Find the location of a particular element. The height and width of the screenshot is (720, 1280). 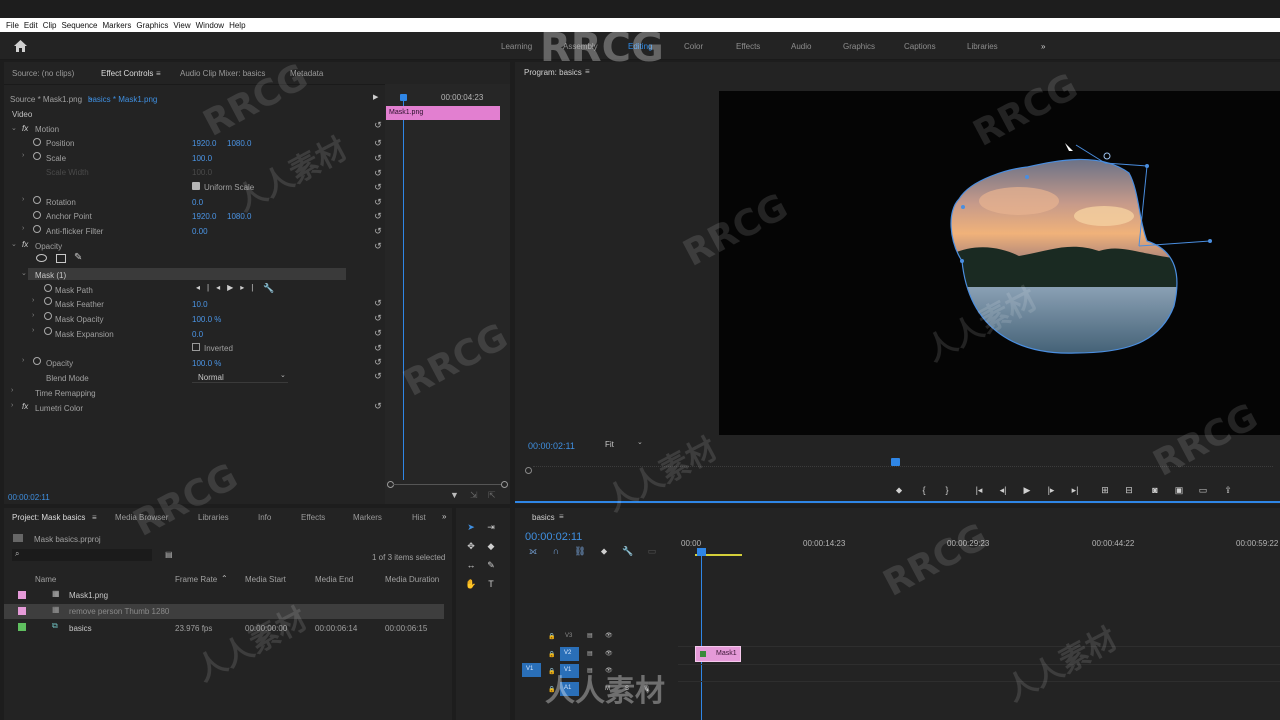

mask-row-highlight is located at coordinates (187, 274).